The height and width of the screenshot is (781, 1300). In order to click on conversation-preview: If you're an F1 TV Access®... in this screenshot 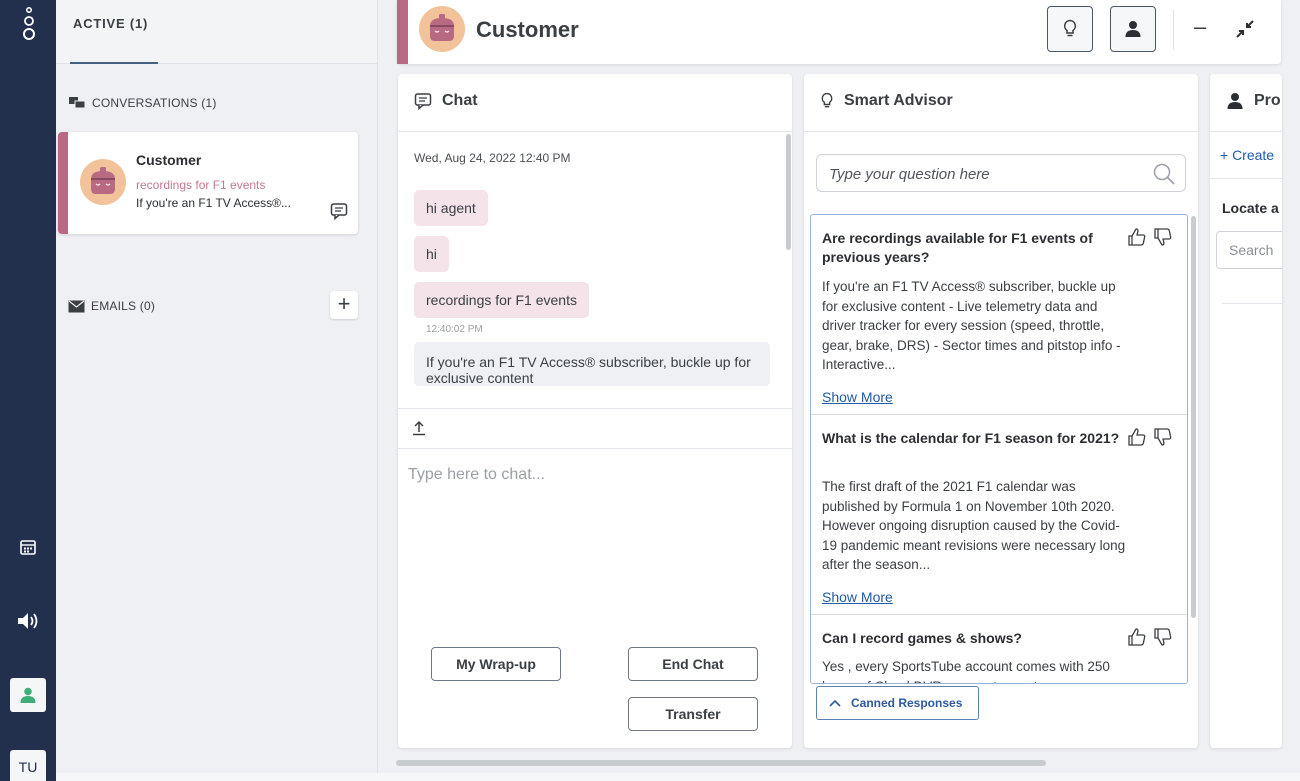, I will do `click(213, 203)`.